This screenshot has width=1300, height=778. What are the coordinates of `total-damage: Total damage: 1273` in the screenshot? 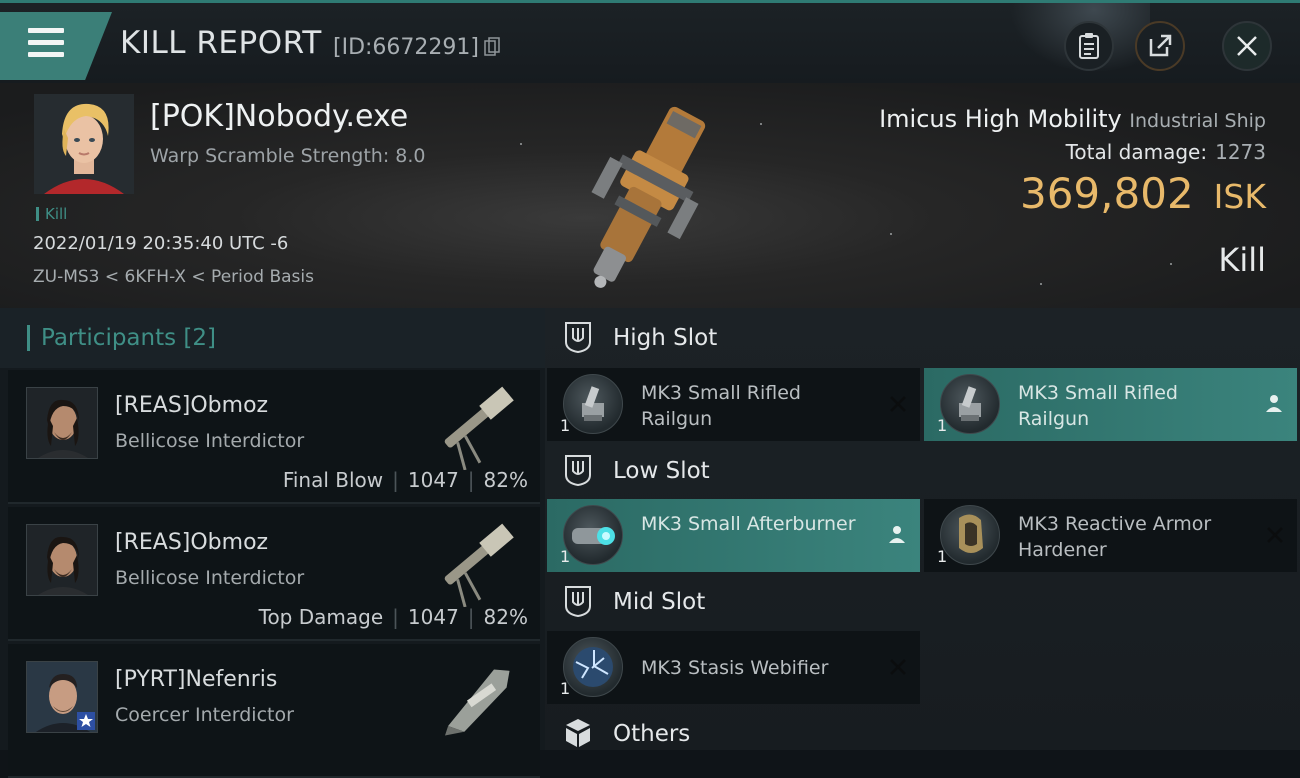 It's located at (1166, 152).